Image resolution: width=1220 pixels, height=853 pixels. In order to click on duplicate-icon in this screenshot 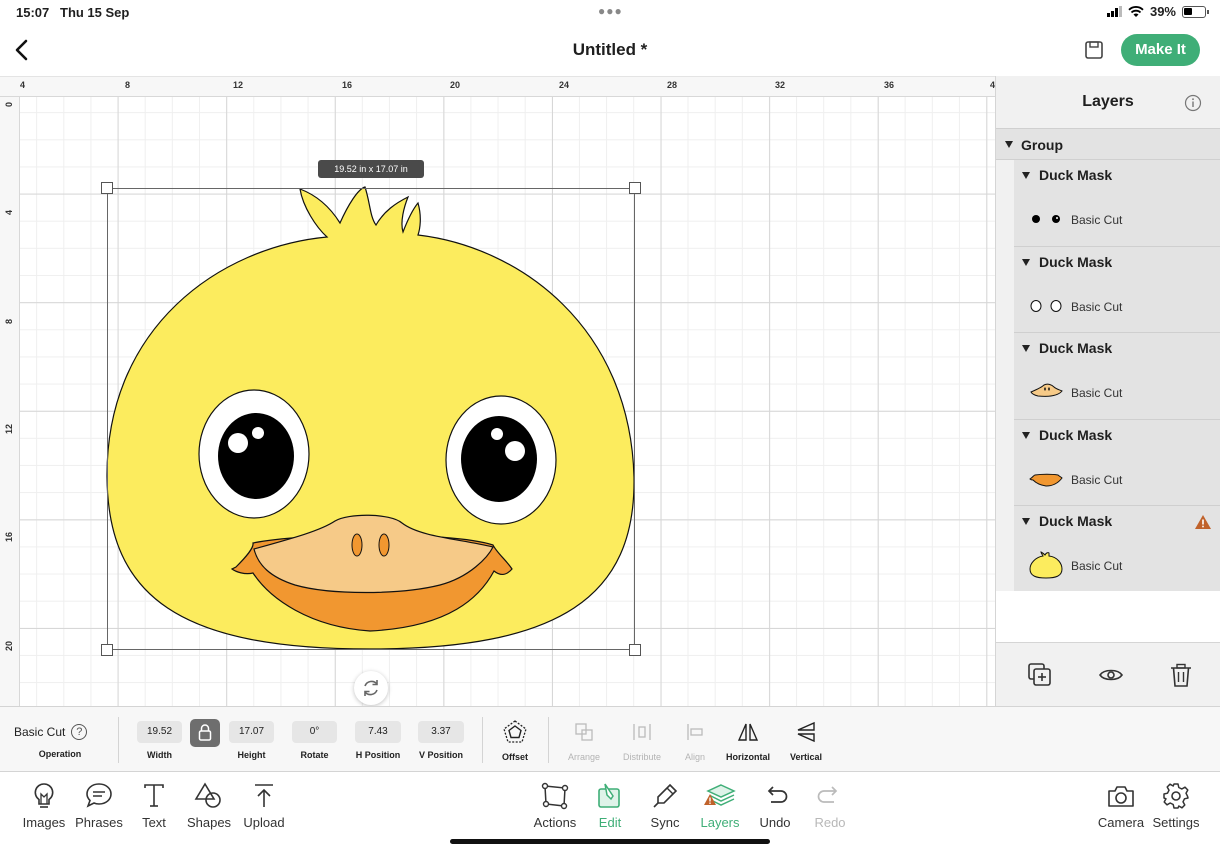, I will do `click(1040, 675)`.